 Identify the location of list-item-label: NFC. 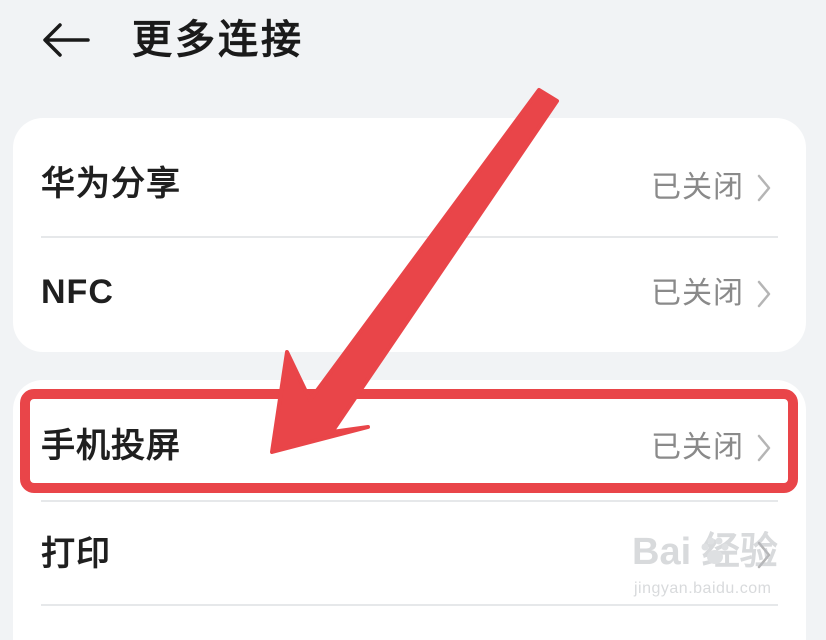
(77, 292).